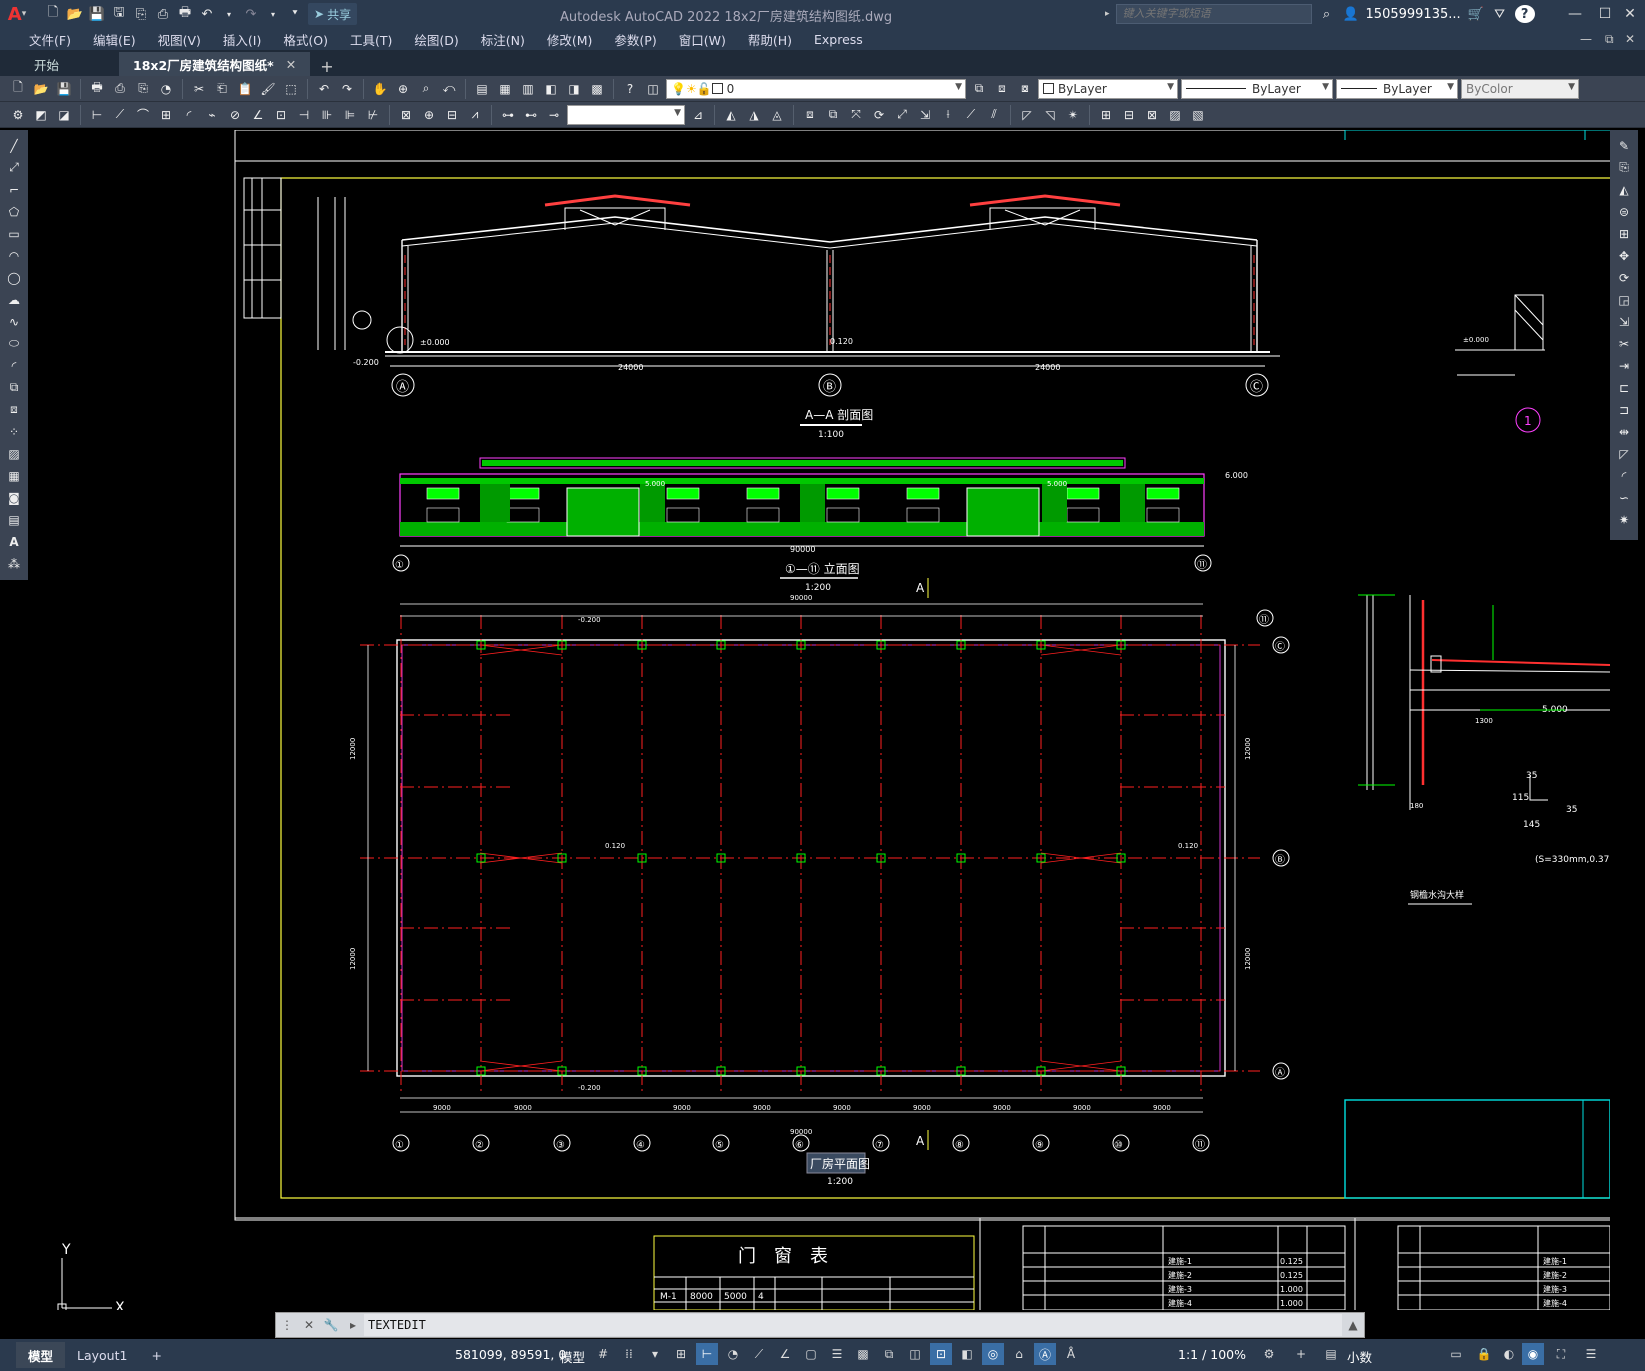  Describe the element at coordinates (572, 1356) in the screenshot. I see `model-space-button: 模型` at that location.